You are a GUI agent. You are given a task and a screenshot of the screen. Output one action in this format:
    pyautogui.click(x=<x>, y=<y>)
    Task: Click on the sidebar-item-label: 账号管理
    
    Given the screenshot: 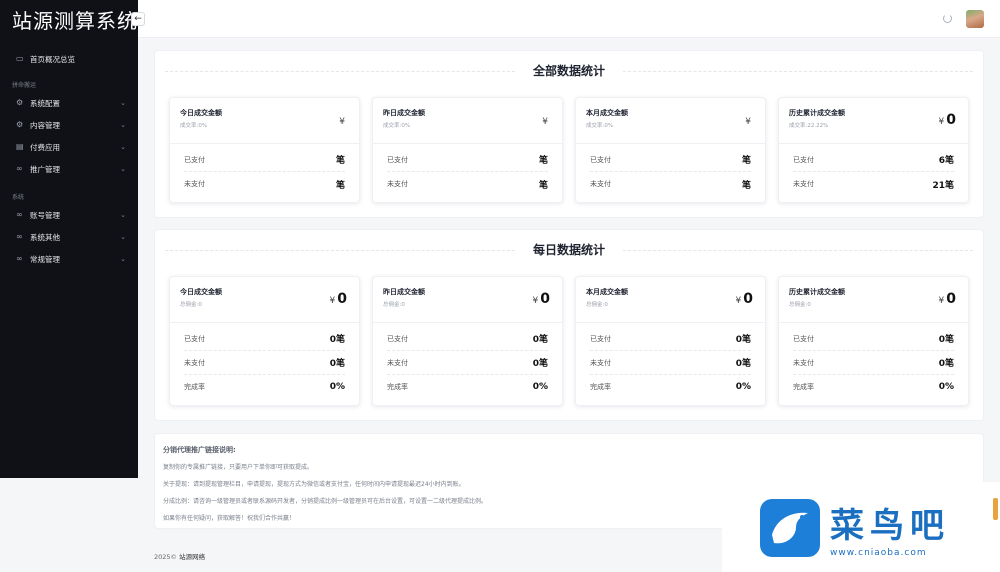 What is the action you would take?
    pyautogui.click(x=45, y=215)
    